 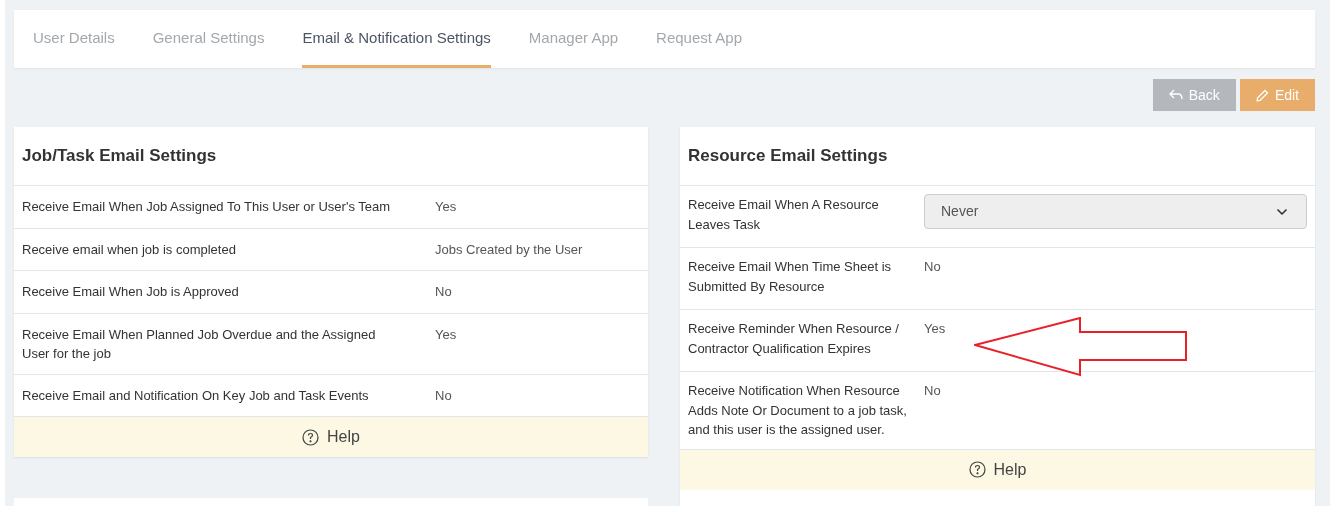 I want to click on tab: Manager App, so click(x=573, y=39).